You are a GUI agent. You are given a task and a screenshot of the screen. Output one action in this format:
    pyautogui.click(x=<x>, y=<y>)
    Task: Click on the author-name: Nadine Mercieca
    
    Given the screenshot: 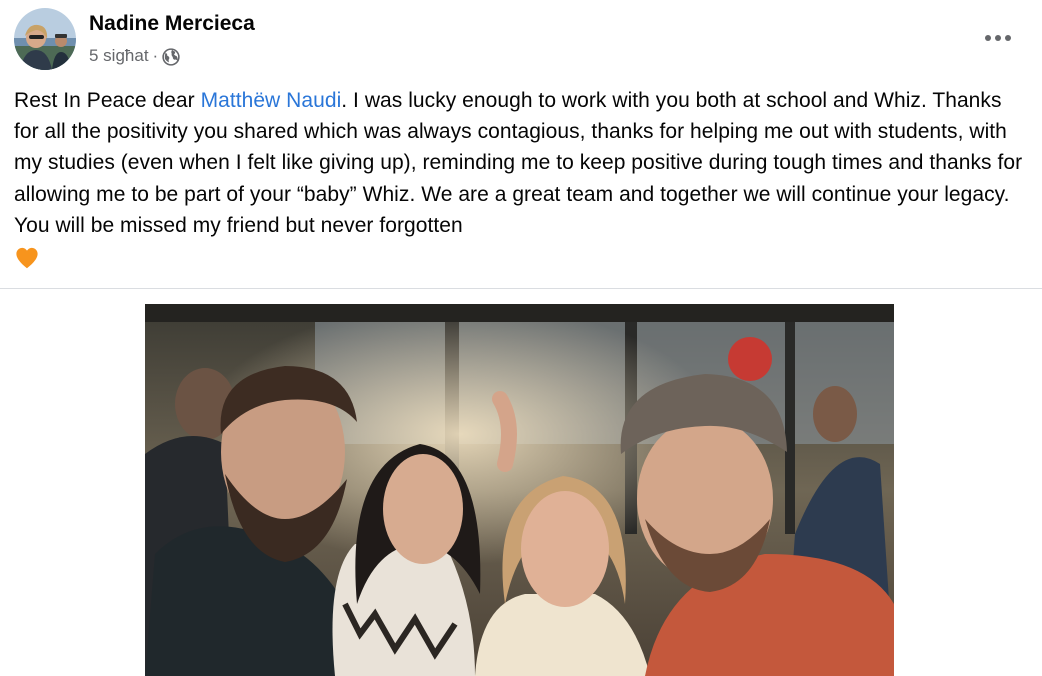 What is the action you would take?
    pyautogui.click(x=172, y=24)
    